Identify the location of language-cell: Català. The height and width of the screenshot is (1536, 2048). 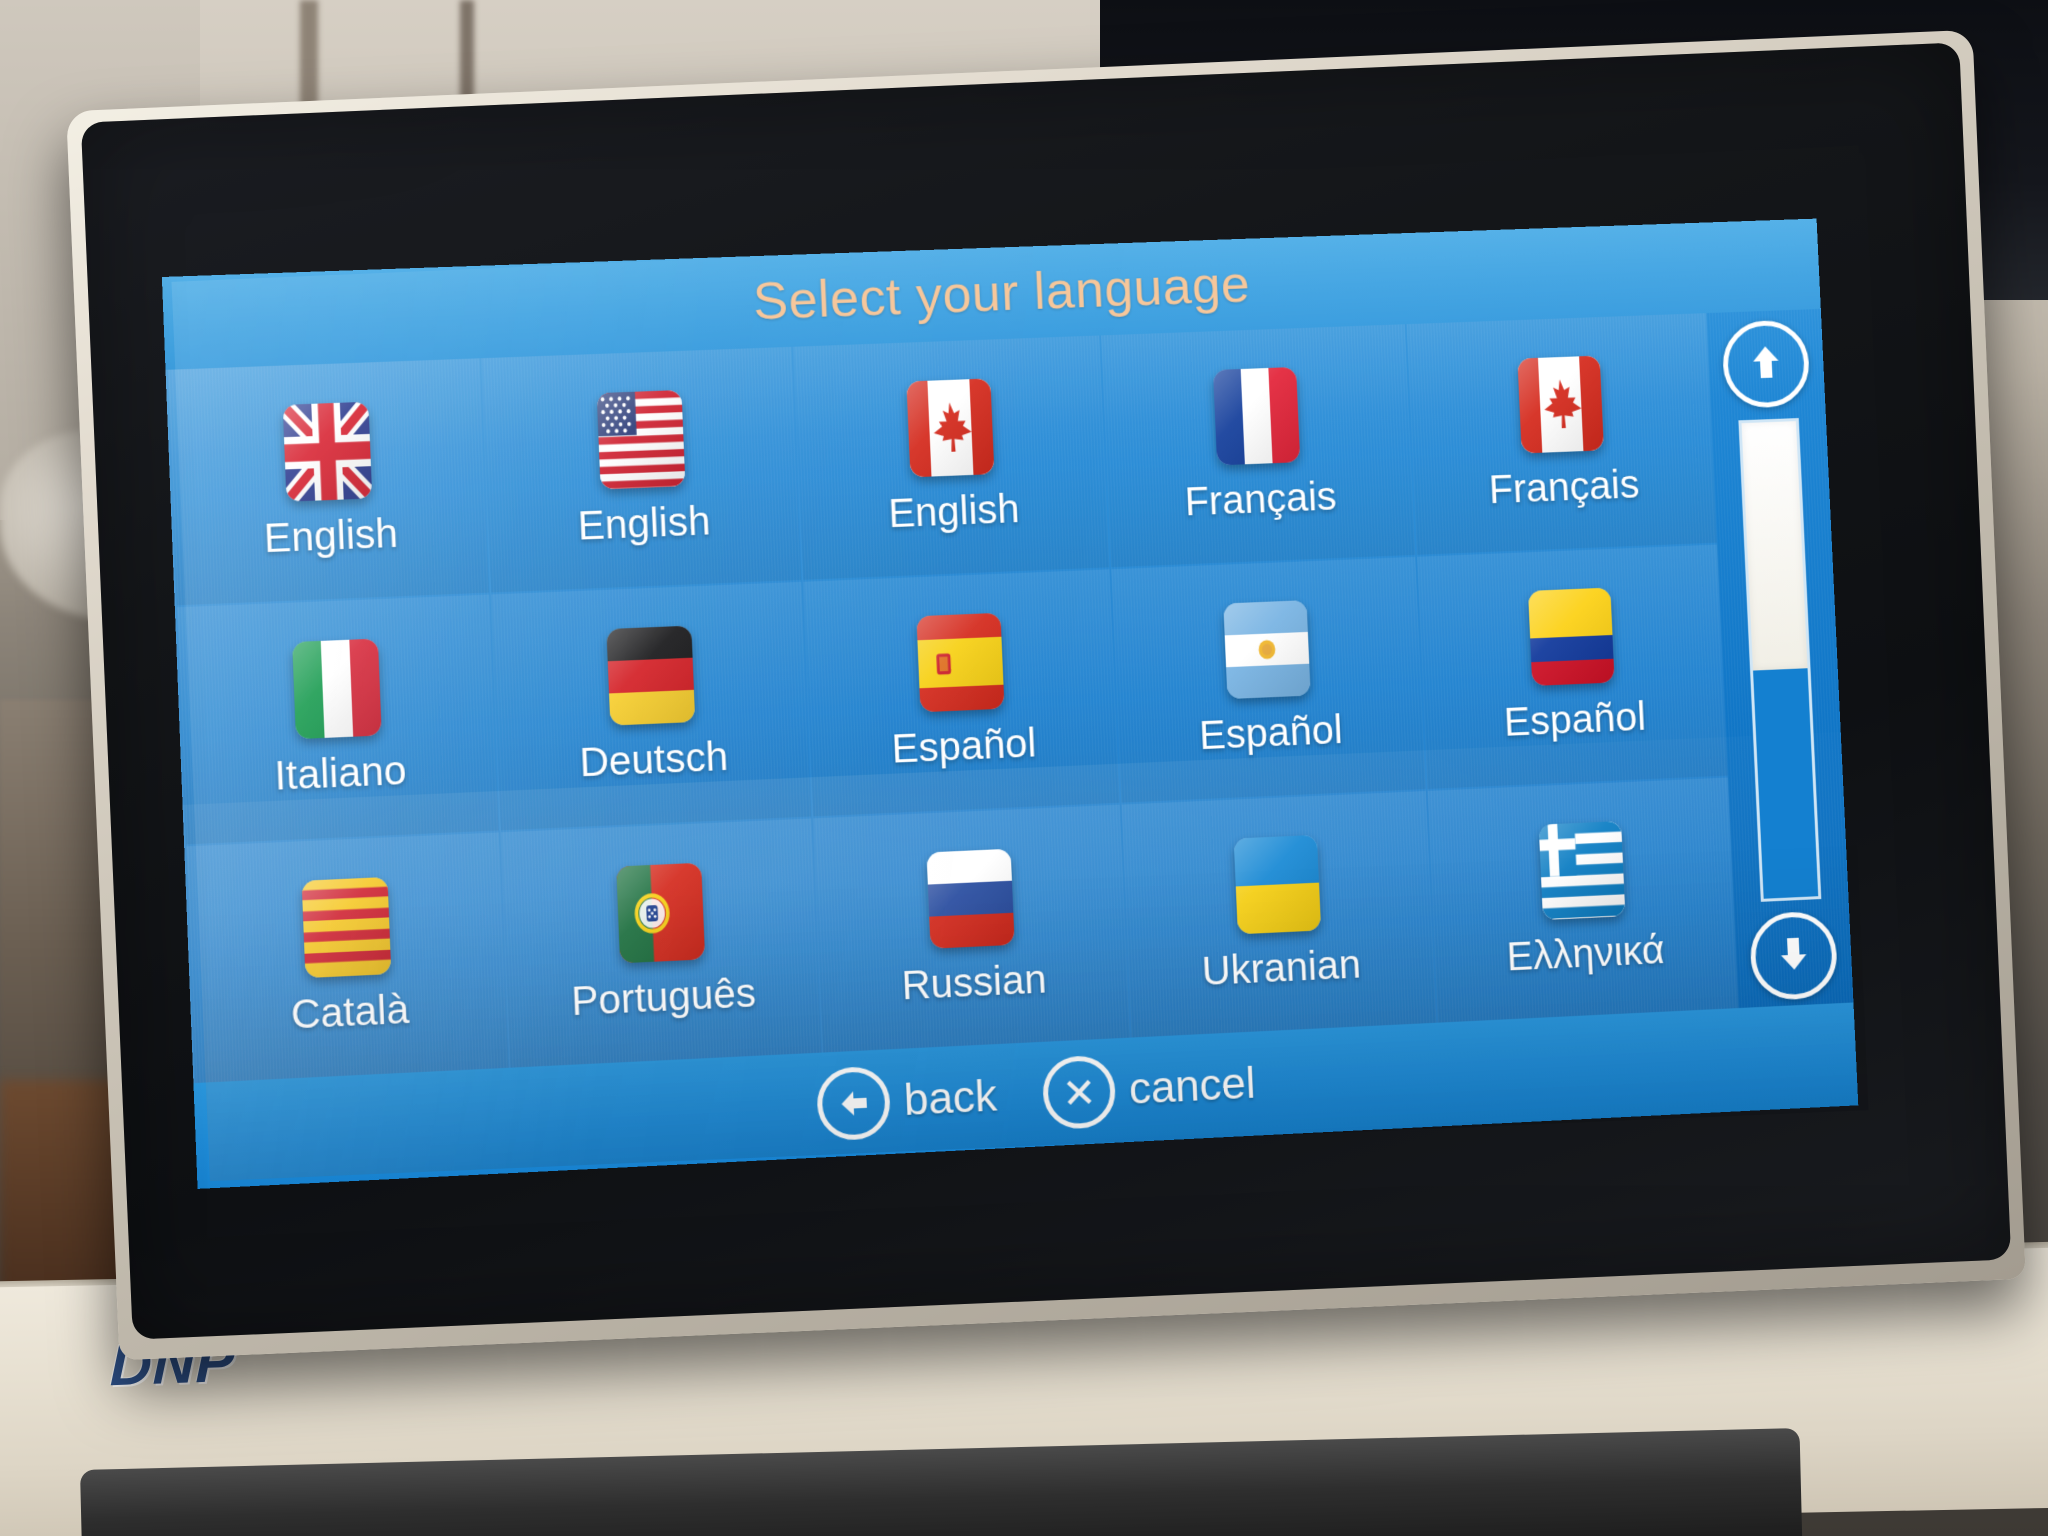
(347, 957).